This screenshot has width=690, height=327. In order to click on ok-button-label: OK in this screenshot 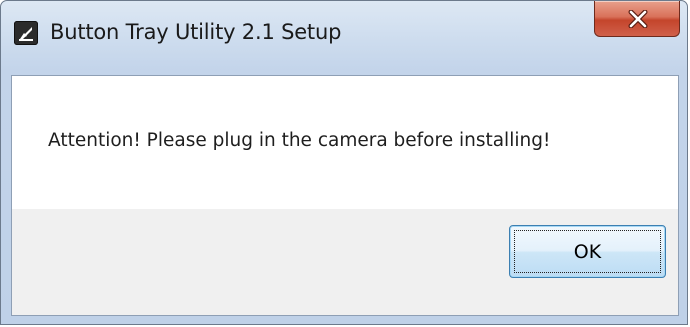, I will do `click(587, 251)`.